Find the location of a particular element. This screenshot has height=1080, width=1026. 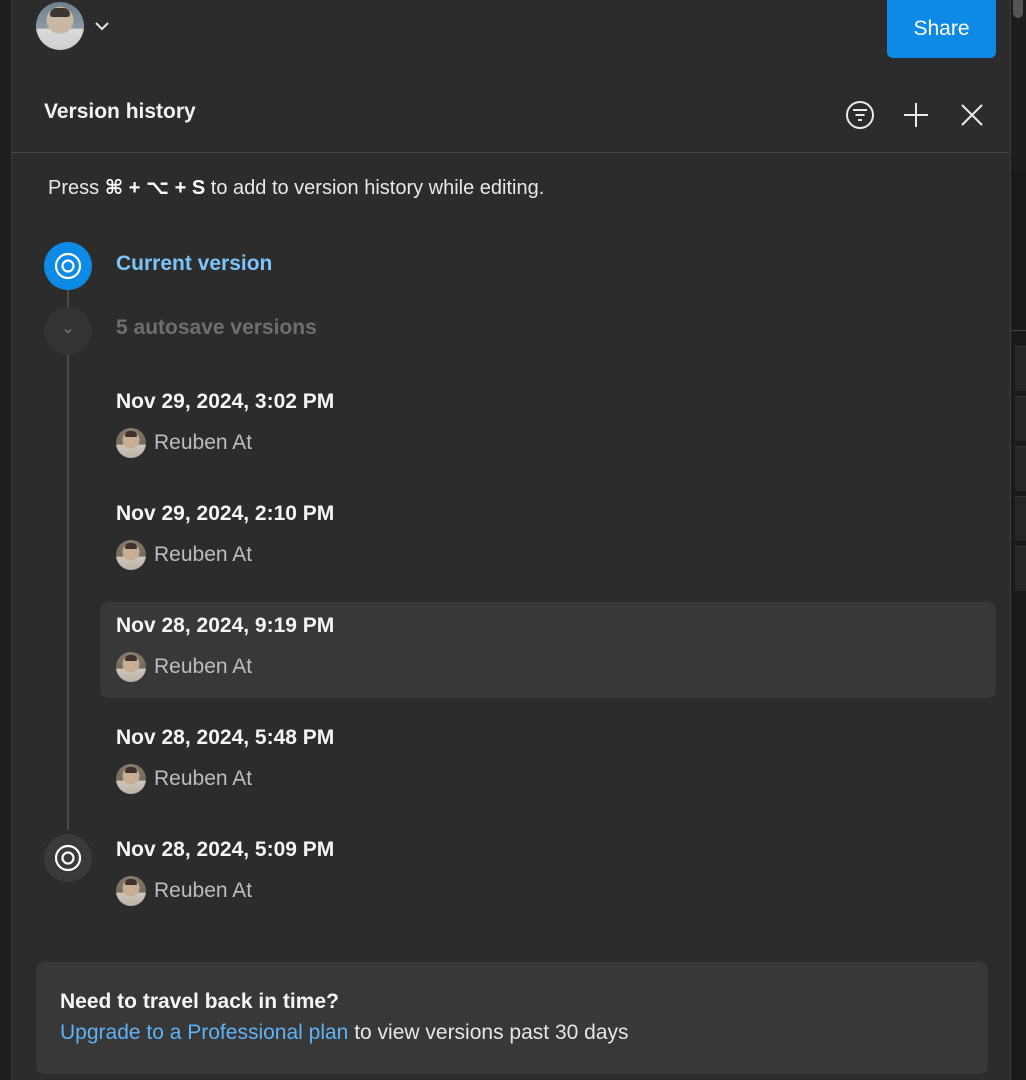

canvas-edge-left is located at coordinates (6, 540).